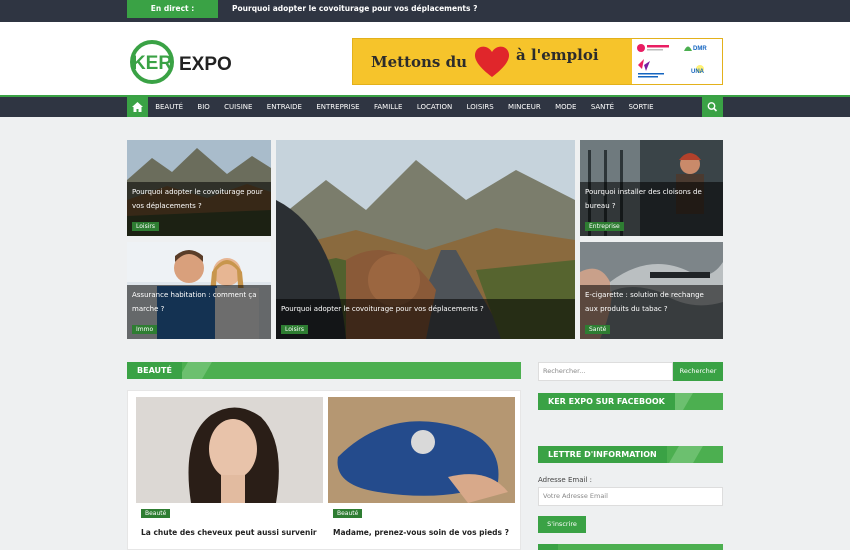 The height and width of the screenshot is (550, 850). I want to click on nav-item-cuisine: Cuisine, so click(238, 107).